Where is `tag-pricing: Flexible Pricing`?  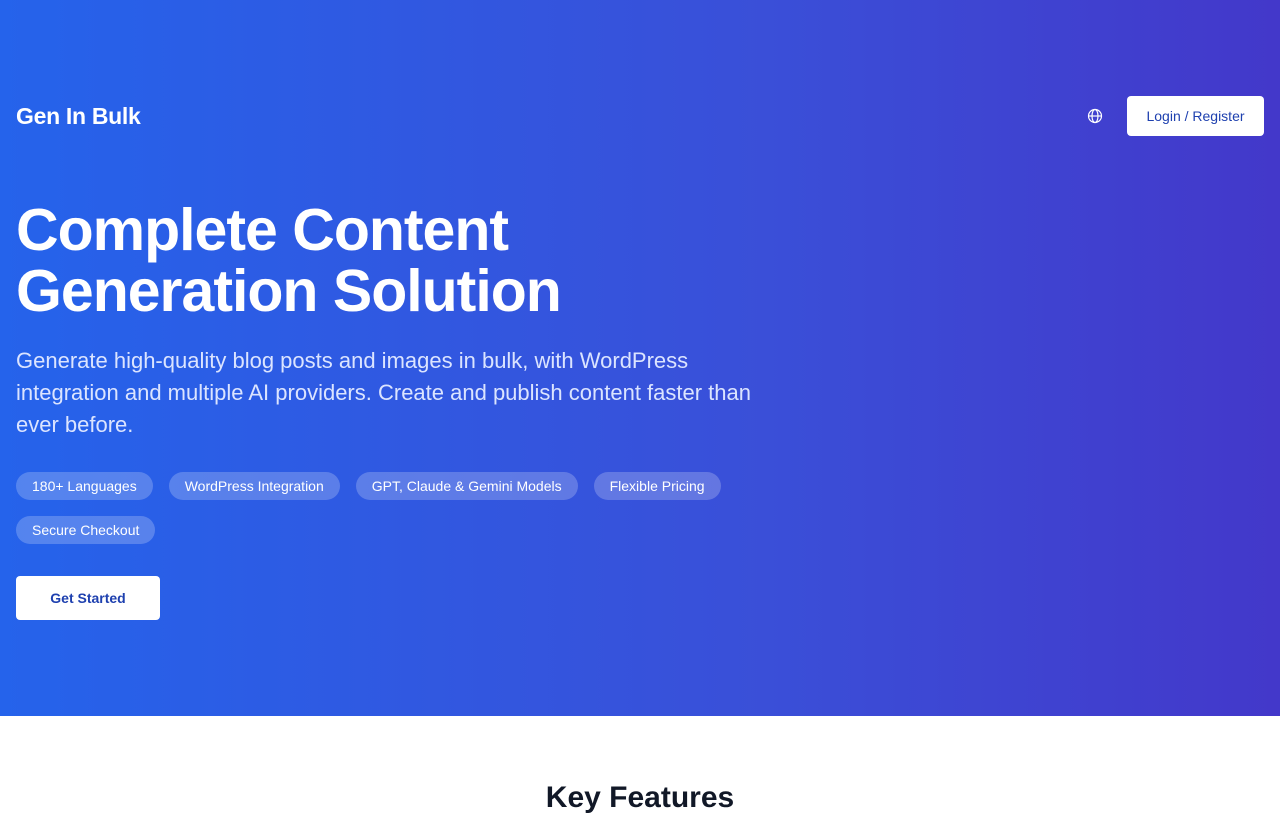 tag-pricing: Flexible Pricing is located at coordinates (657, 486).